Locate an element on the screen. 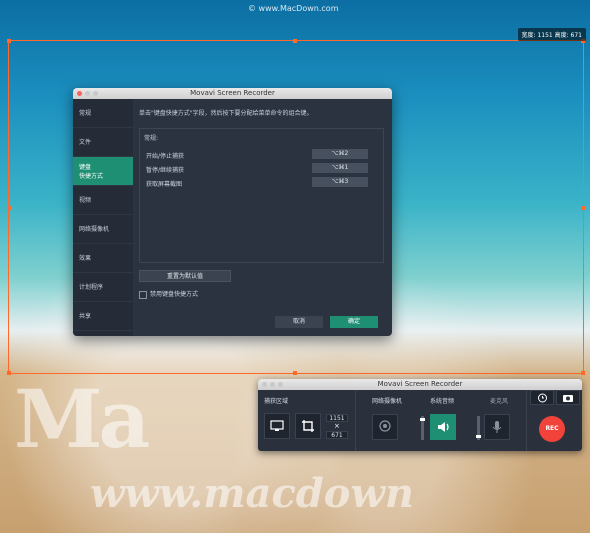 Image resolution: width=590 pixels, height=533 pixels. shortcut-label: 获取屏幕截图 is located at coordinates (164, 184).